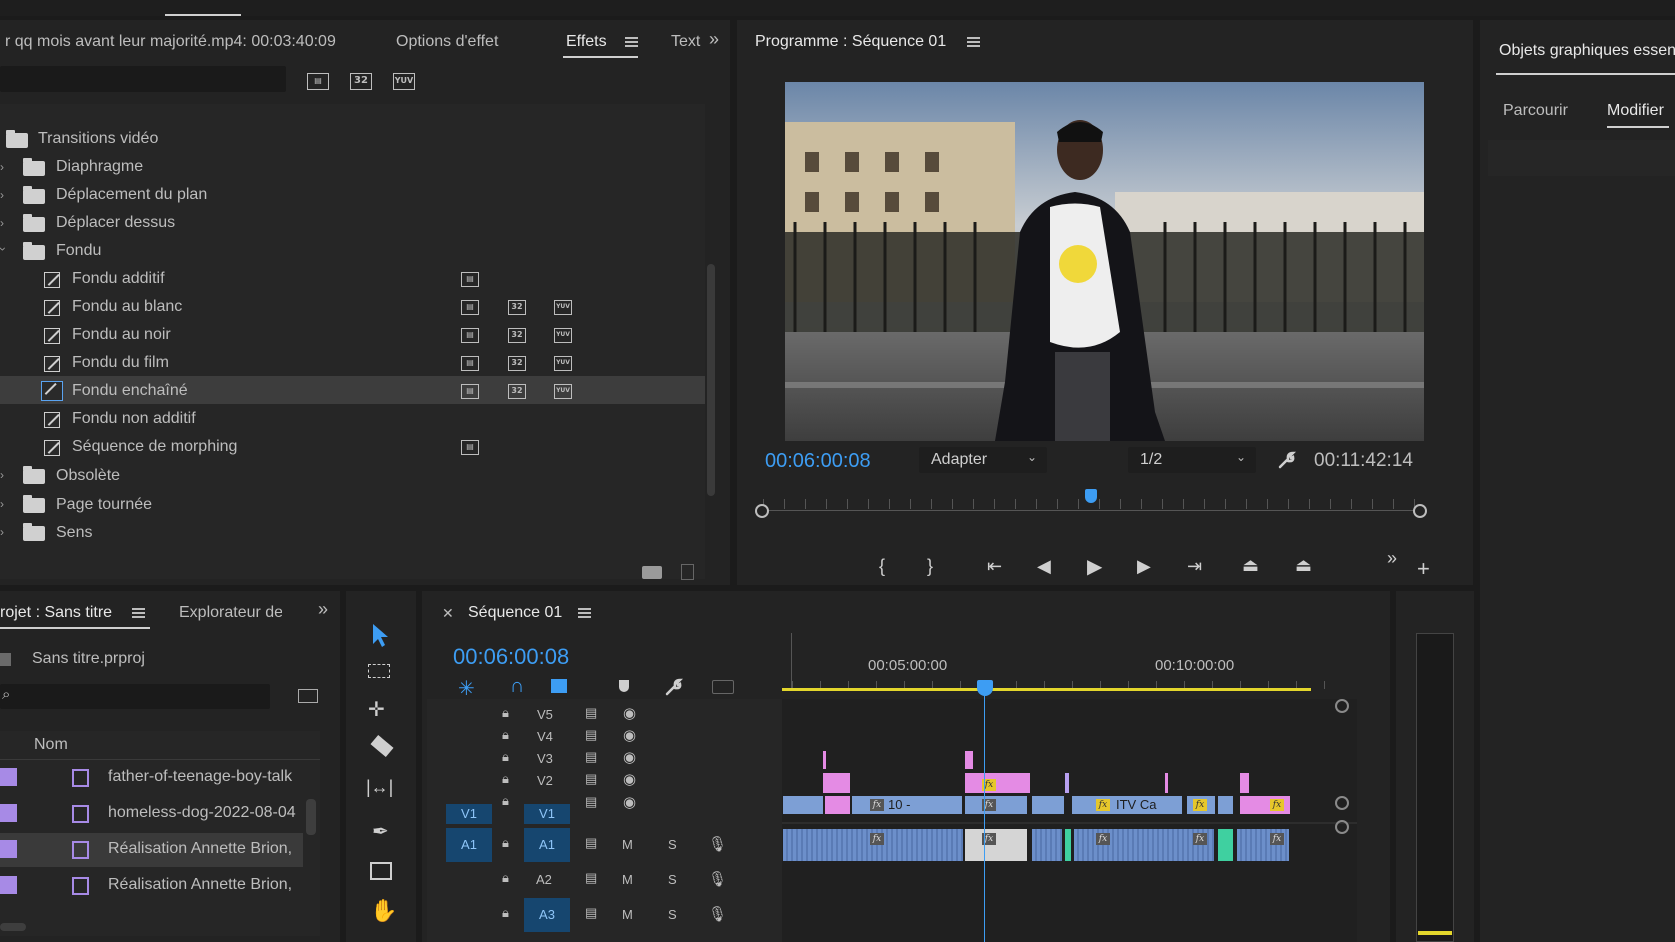  I want to click on list-item: father-of-teenage-boy-talk, so click(160, 778).